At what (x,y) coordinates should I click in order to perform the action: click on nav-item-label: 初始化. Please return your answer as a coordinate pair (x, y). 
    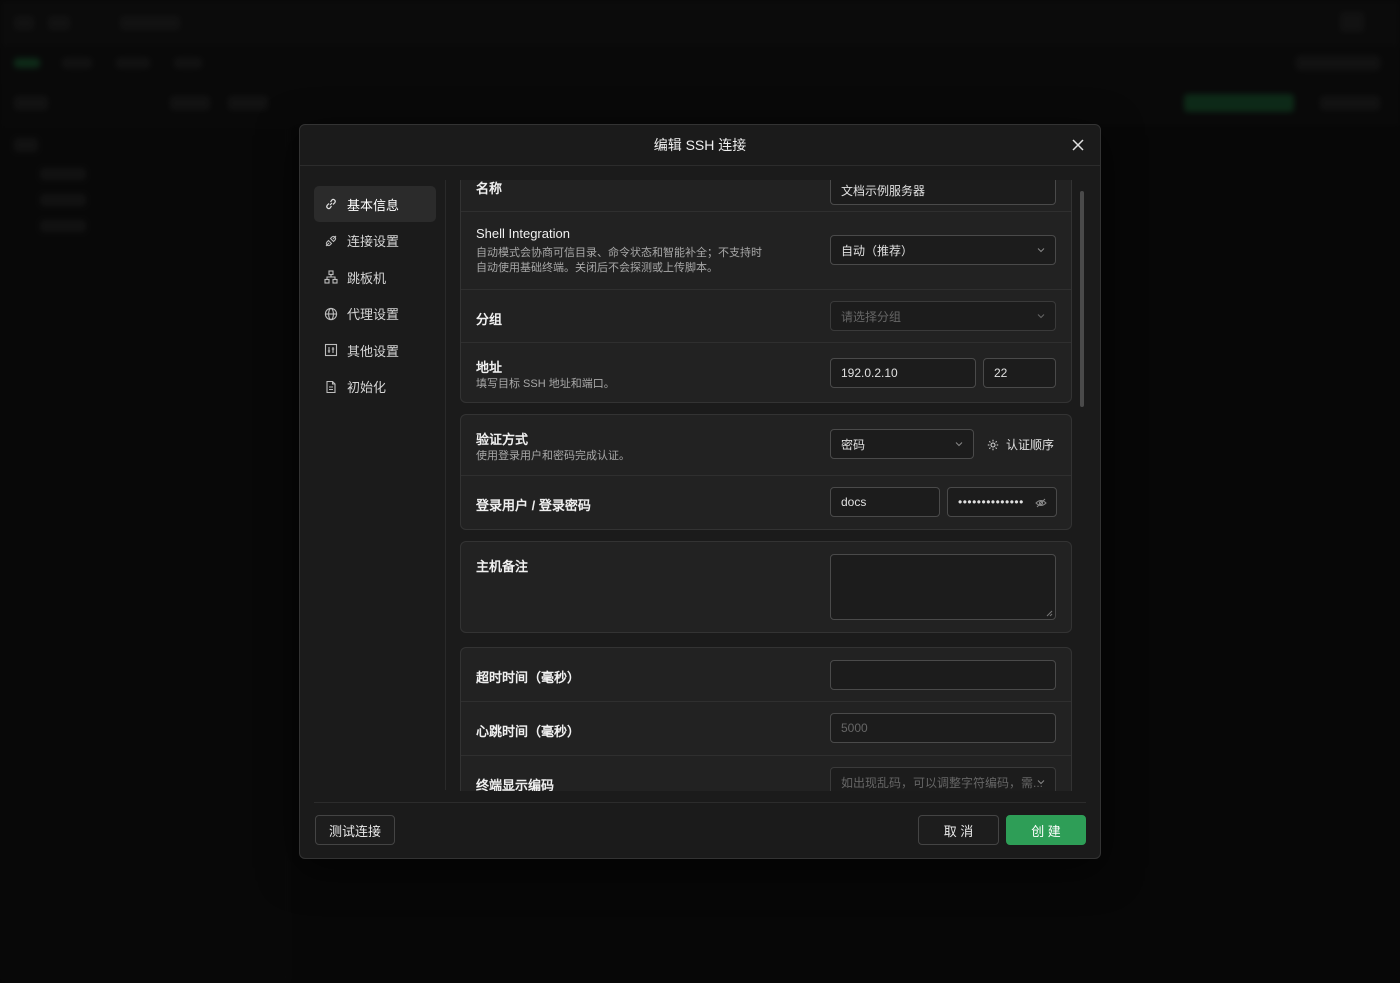
    Looking at the image, I should click on (367, 387).